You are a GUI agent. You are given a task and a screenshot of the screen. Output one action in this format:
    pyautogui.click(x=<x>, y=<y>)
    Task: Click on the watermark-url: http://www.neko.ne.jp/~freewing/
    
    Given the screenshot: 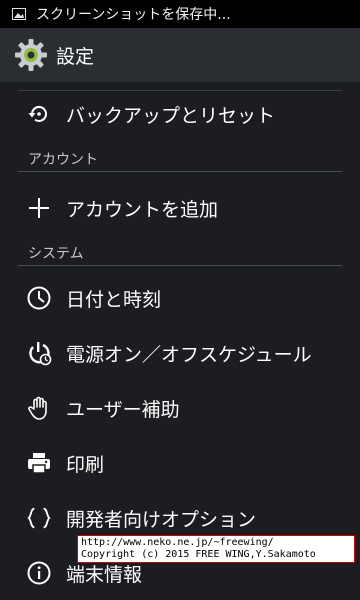 What is the action you would take?
    pyautogui.click(x=177, y=542)
    